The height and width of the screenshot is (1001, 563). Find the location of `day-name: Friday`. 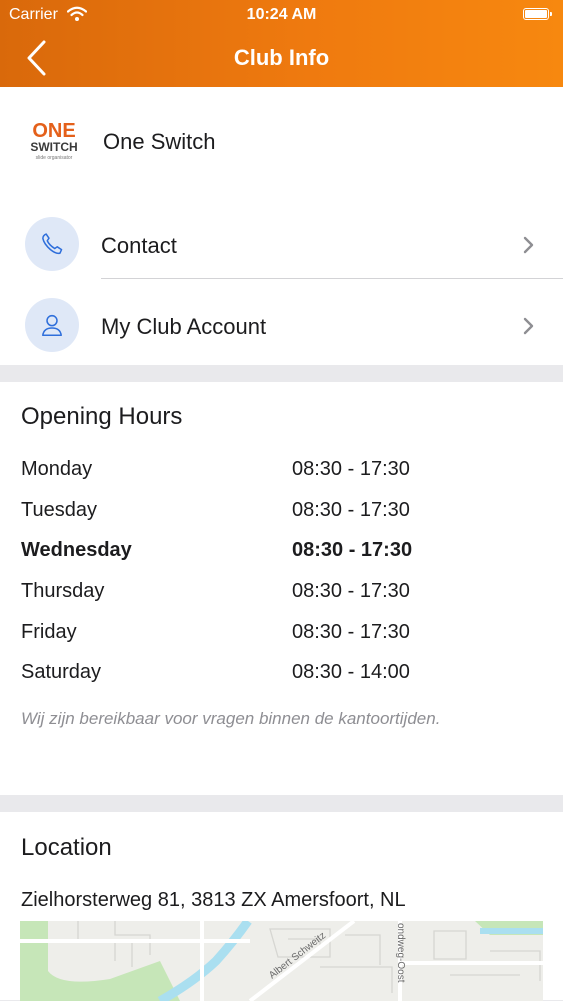

day-name: Friday is located at coordinates (49, 632).